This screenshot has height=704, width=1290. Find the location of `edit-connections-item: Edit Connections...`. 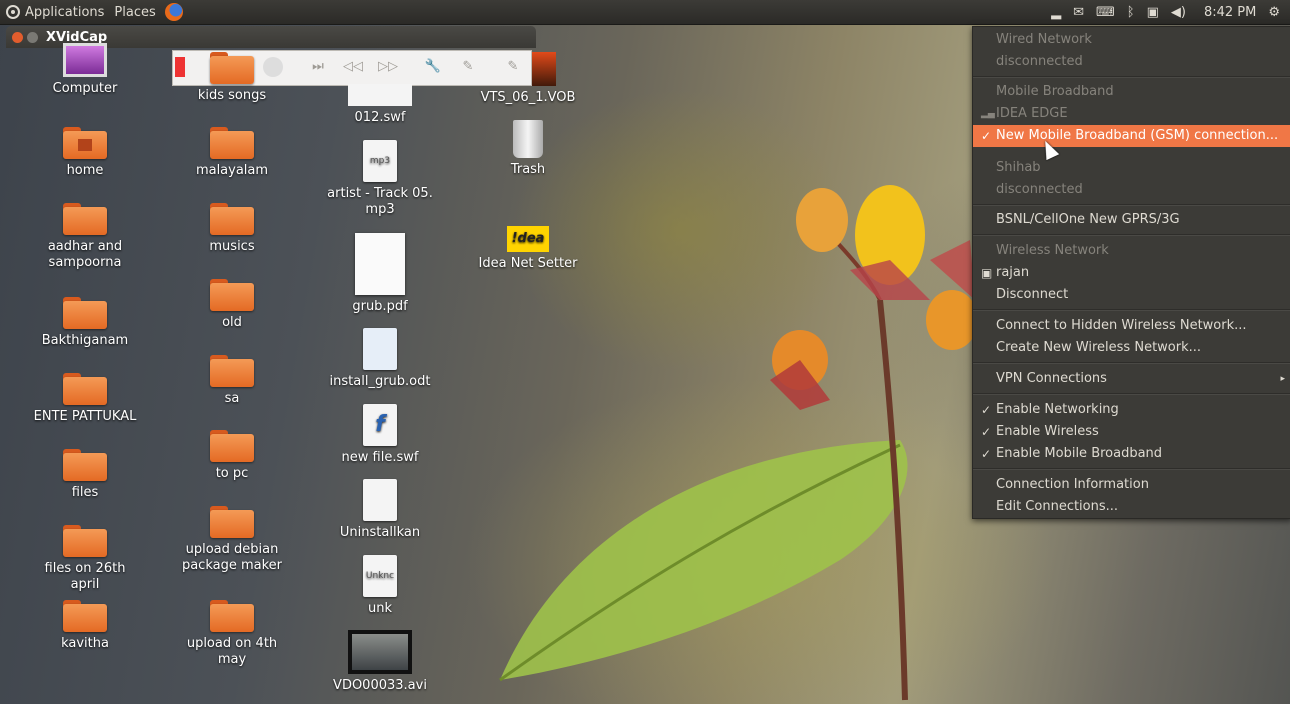

edit-connections-item: Edit Connections... is located at coordinates (1131, 507).